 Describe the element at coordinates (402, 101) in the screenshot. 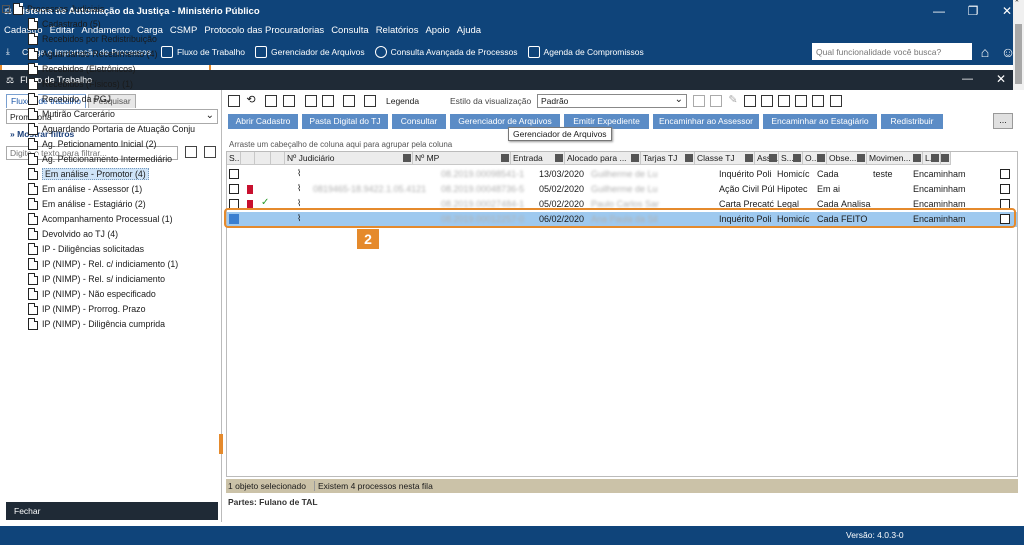

I see `legend-label: Legenda` at that location.